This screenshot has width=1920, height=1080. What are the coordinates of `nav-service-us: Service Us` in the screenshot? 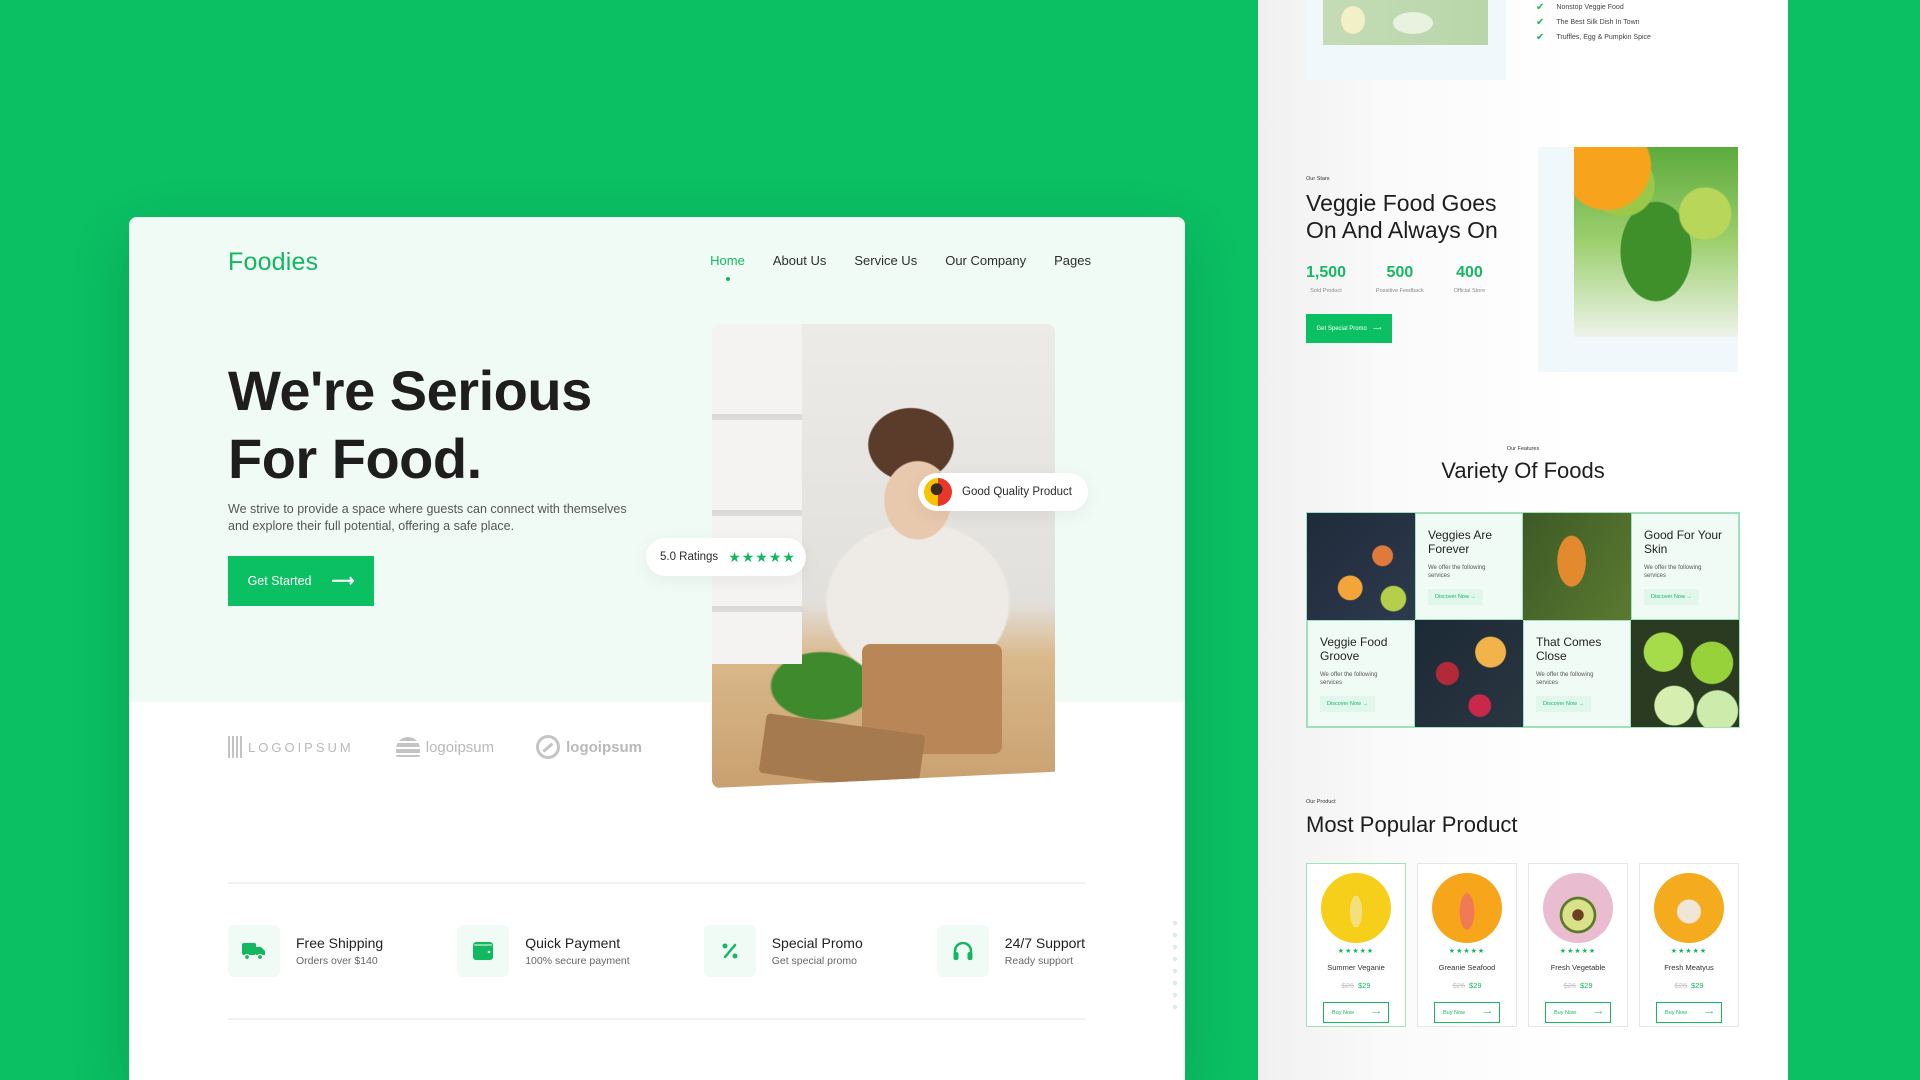 It's located at (885, 260).